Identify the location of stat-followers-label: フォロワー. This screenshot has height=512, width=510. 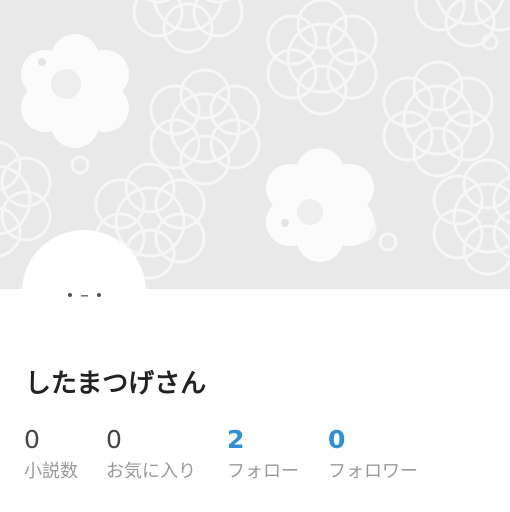
(373, 471).